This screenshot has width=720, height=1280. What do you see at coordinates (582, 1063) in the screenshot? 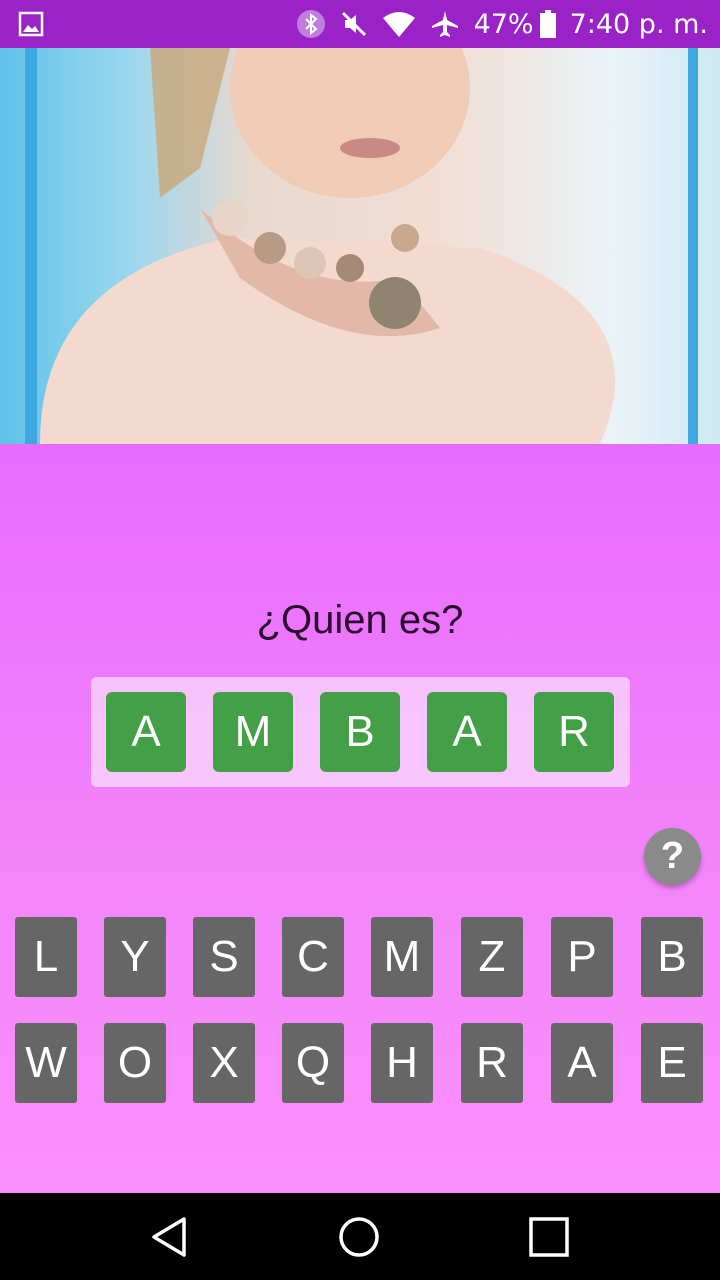
I see `letter-key: A` at bounding box center [582, 1063].